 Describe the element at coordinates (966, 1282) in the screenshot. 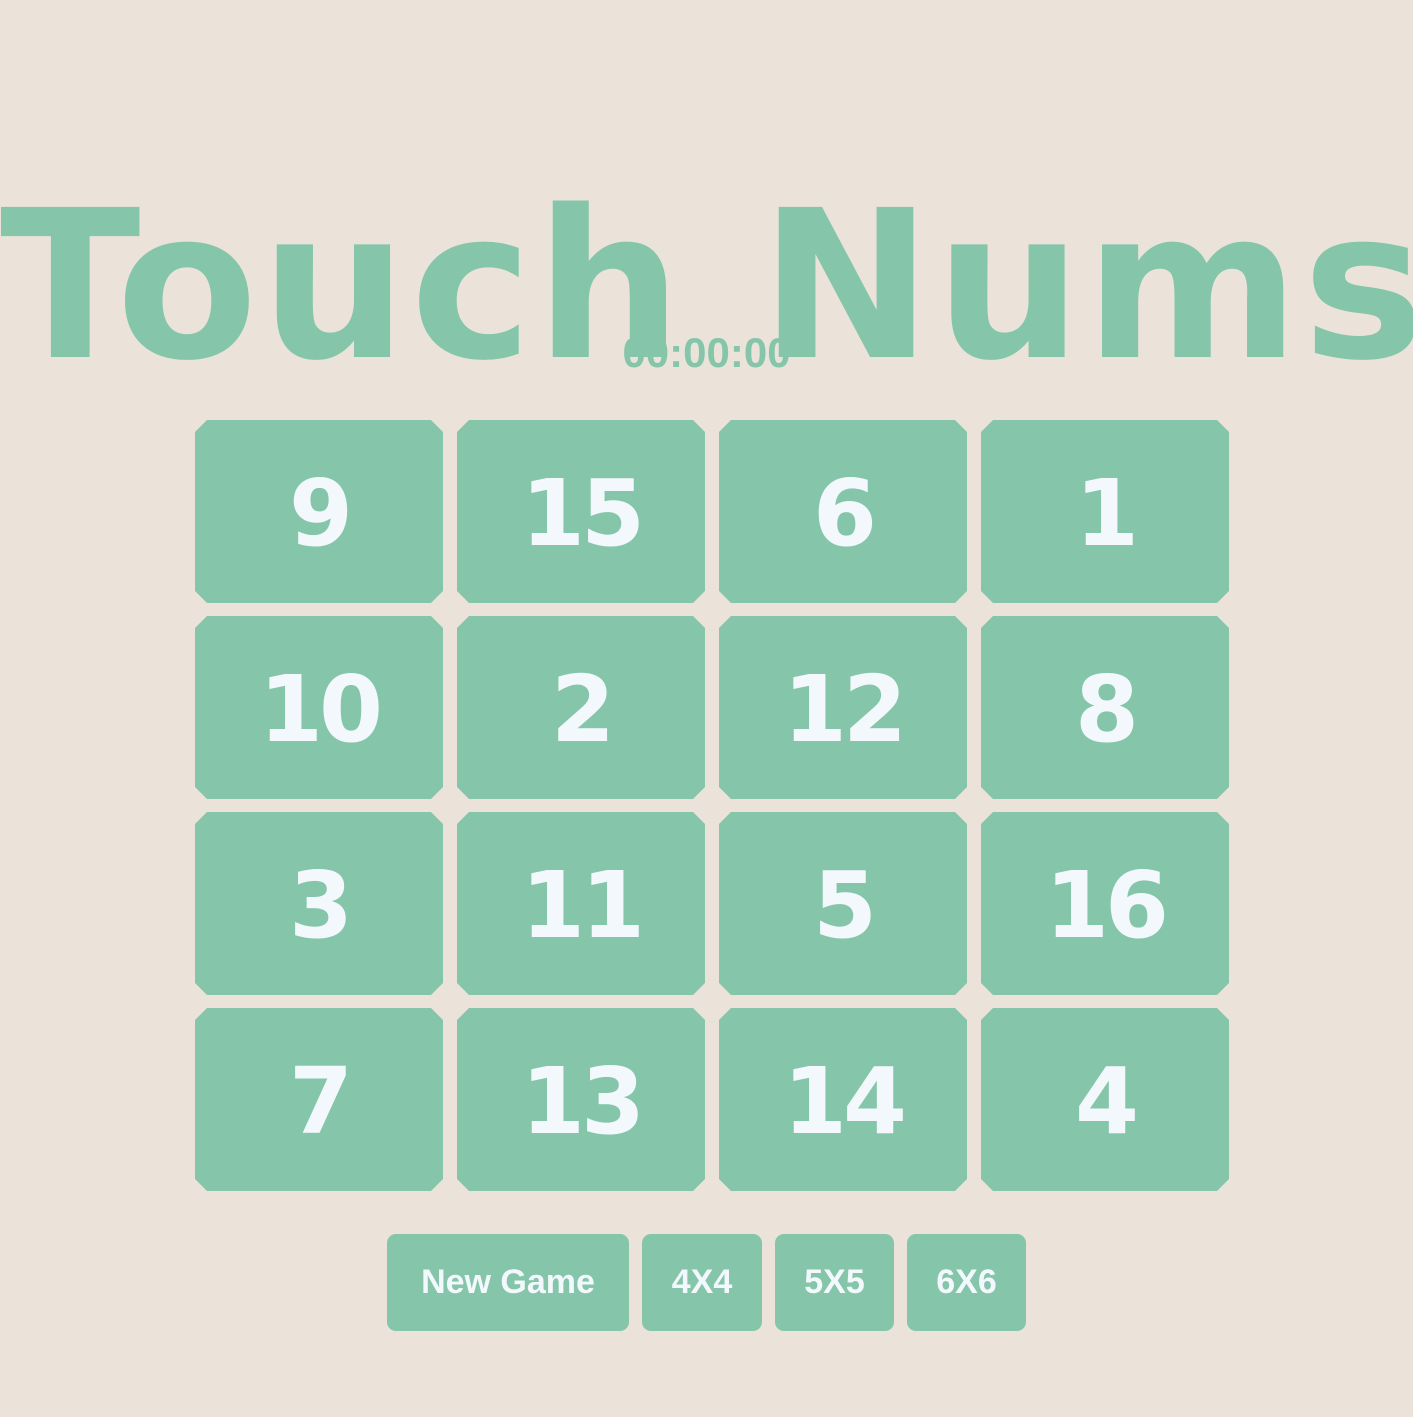

I see `size-6x6-button: 6X6` at that location.